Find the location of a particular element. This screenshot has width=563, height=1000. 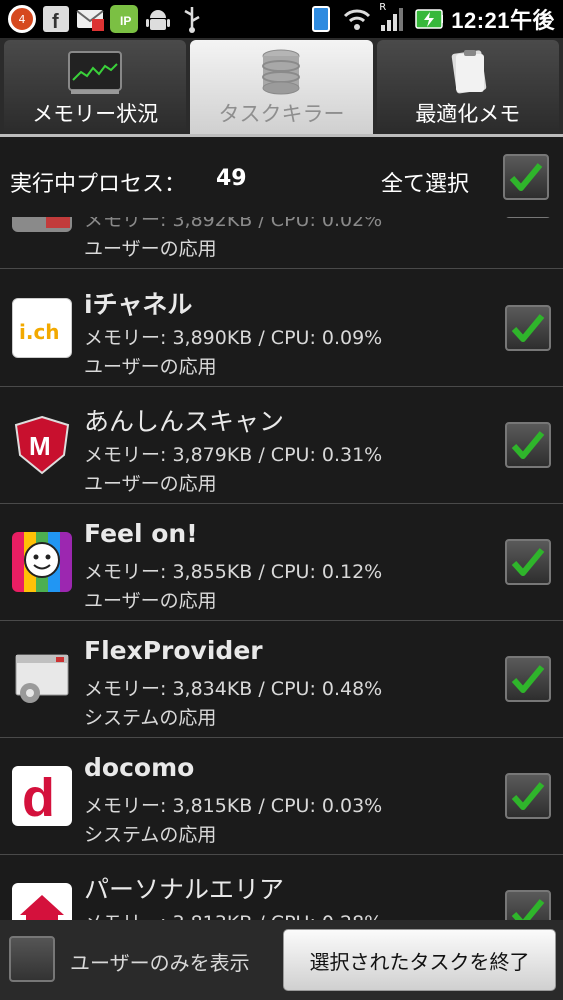

tab-label: タスクキラー is located at coordinates (281, 114).